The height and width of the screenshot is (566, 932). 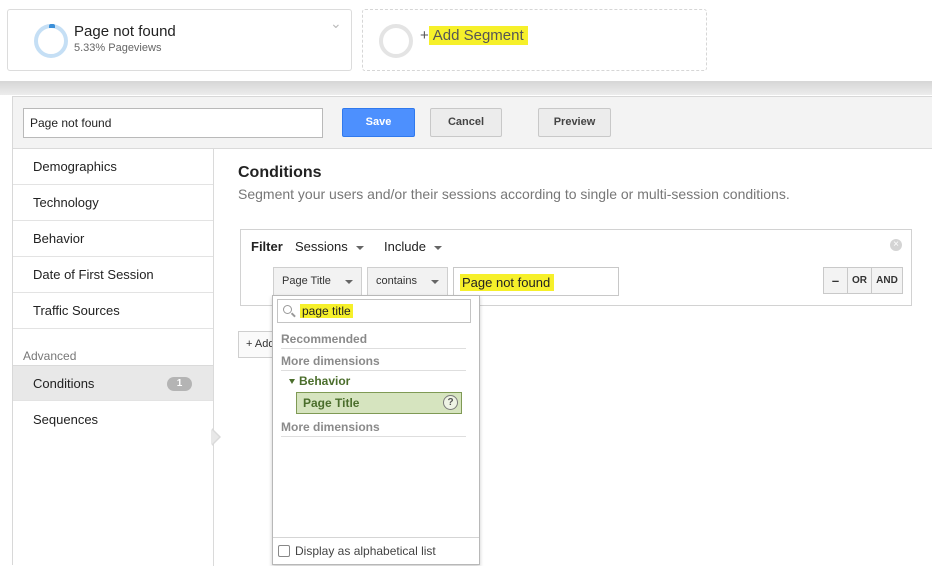 I want to click on editor-toolbar: Save Cancel Preview, so click(x=472, y=123).